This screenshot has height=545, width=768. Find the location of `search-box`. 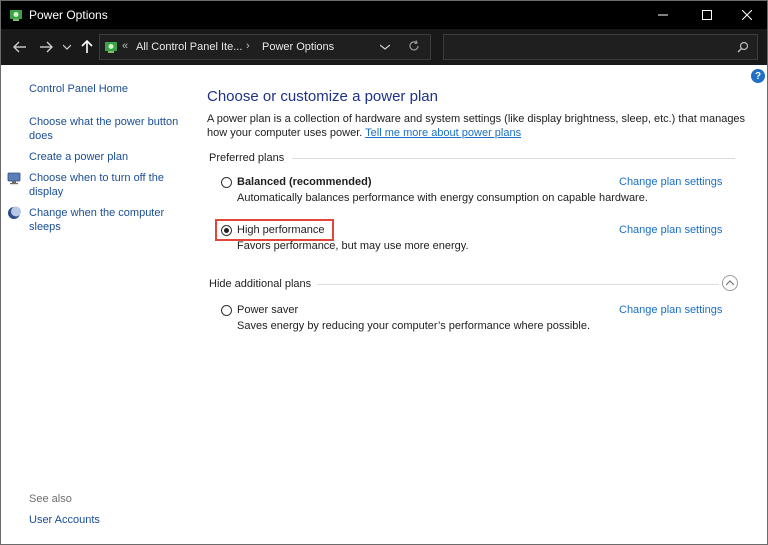

search-box is located at coordinates (600, 47).